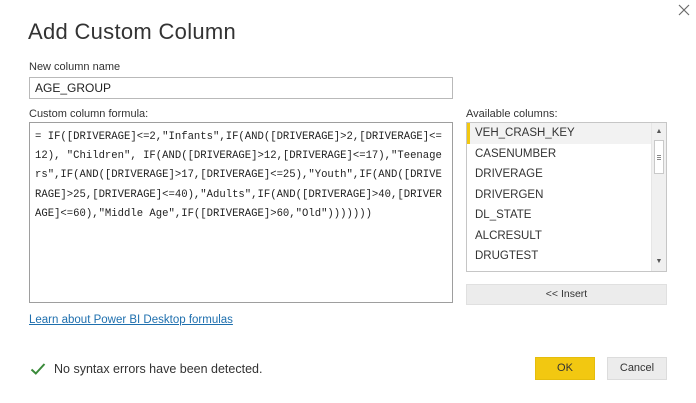  I want to click on scroll-up-icon: ▲, so click(659, 132).